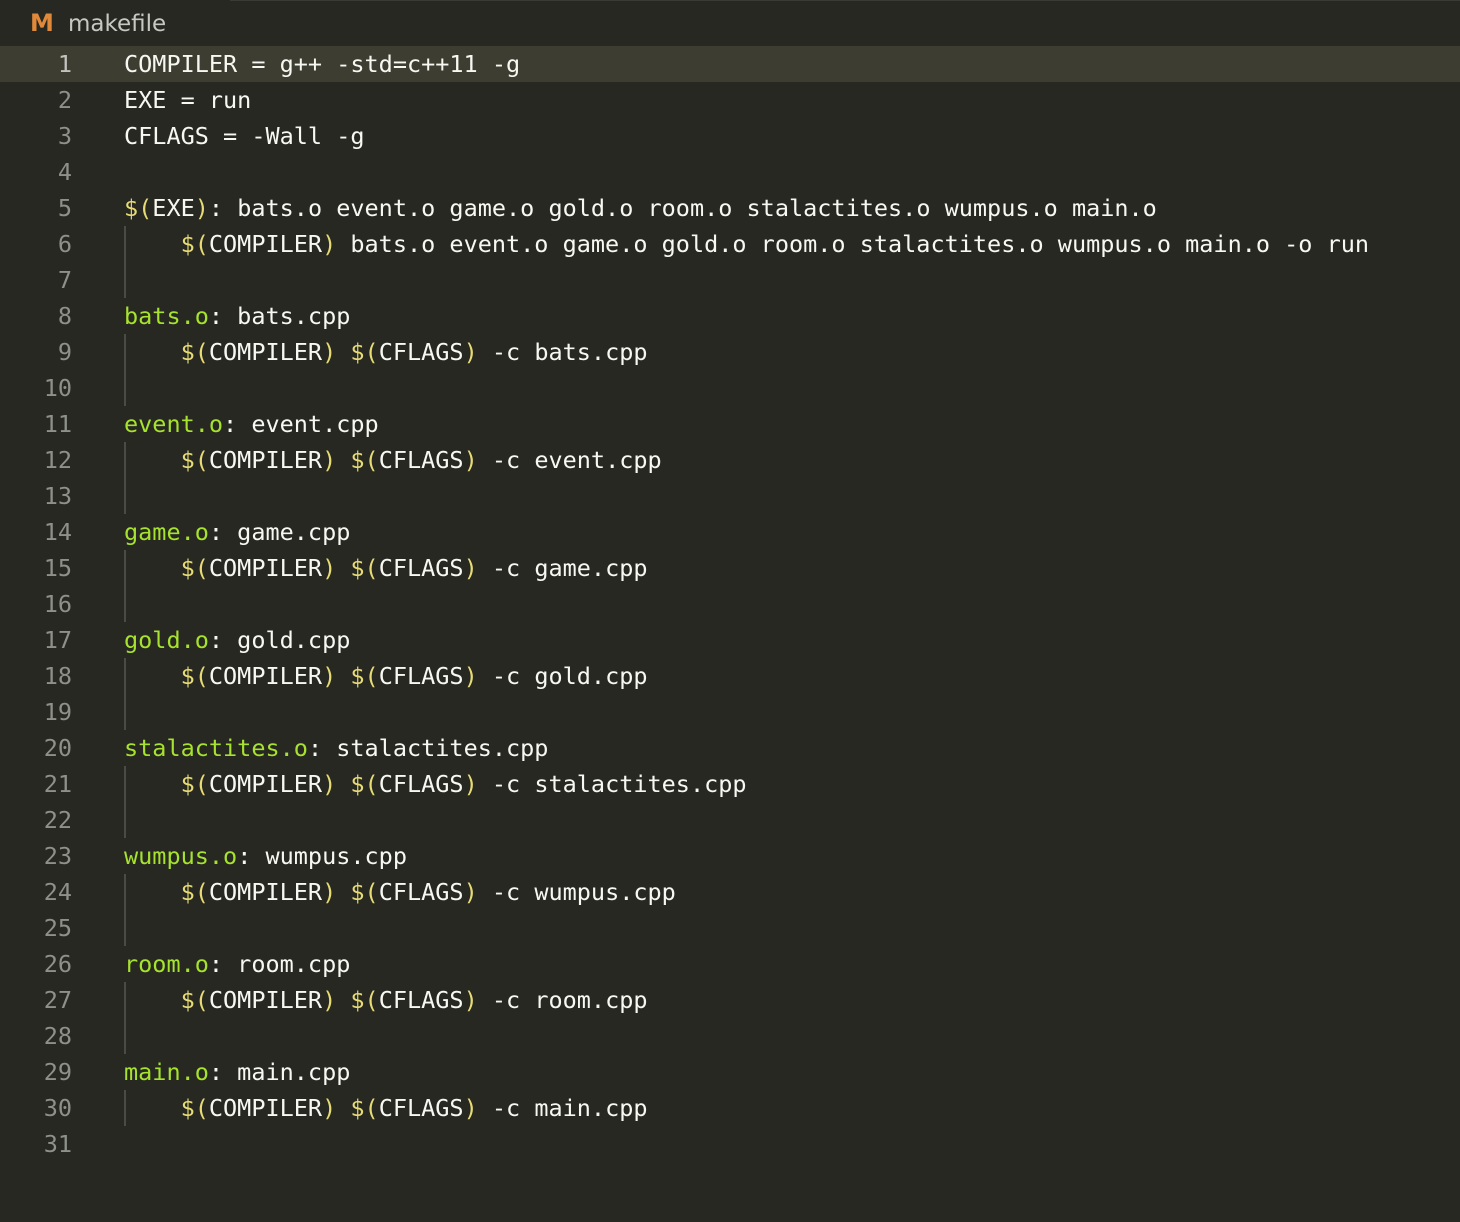  I want to click on line-content: bats.o: bats.cpp, so click(237, 316).